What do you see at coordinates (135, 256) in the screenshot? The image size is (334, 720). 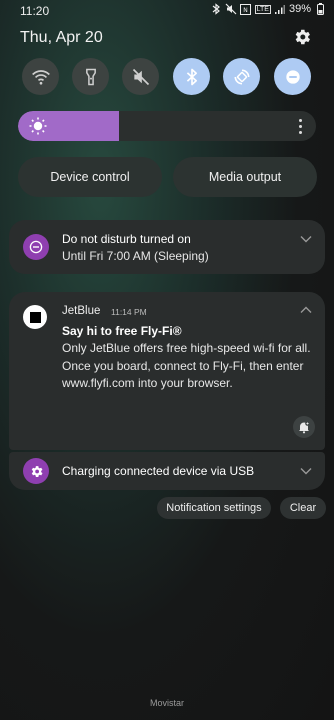 I see `dnd-subtitle: Until Fri 7:00 AM (Sleeping)` at bounding box center [135, 256].